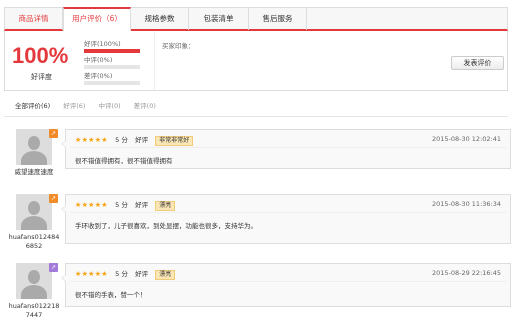  What do you see at coordinates (40, 55) in the screenshot?
I see `positive-rate: 100%` at bounding box center [40, 55].